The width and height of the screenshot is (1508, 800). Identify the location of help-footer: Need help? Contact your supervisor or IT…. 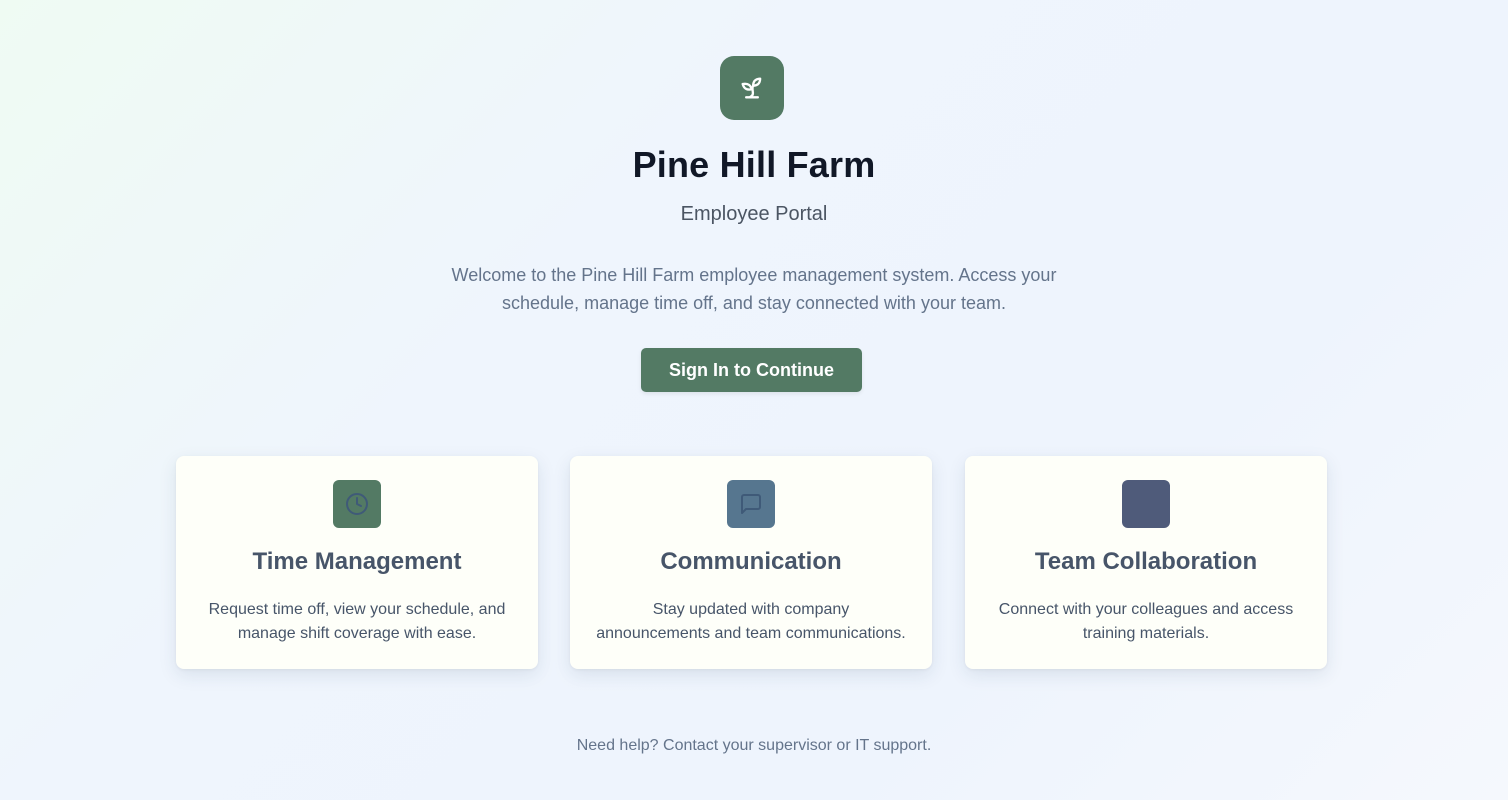
(754, 745).